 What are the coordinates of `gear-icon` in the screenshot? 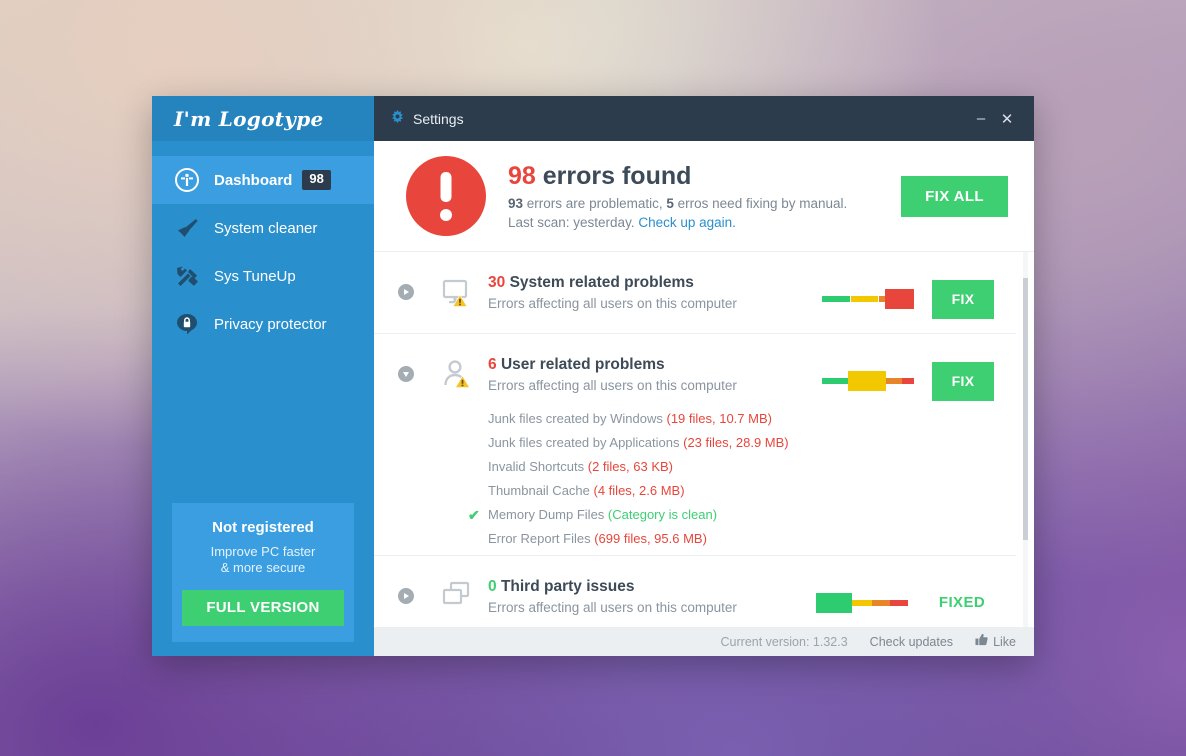 It's located at (397, 119).